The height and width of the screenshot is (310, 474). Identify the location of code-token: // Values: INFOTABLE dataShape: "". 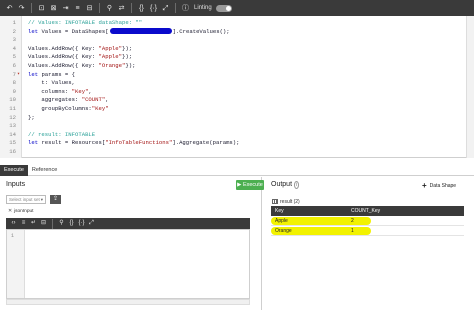
(85, 22).